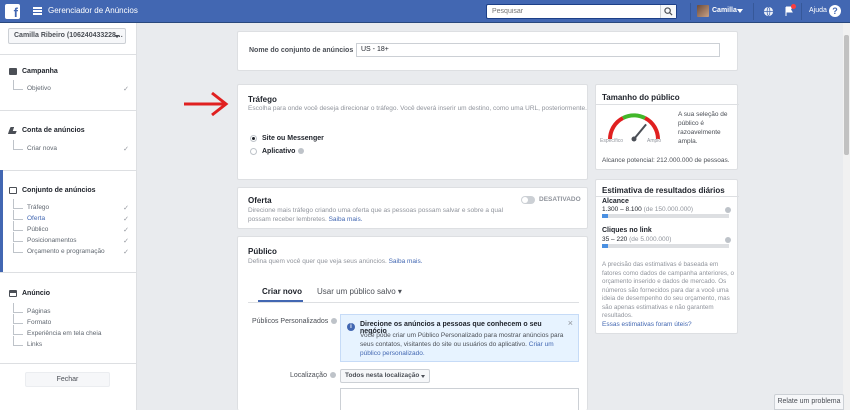 The image size is (850, 410). What do you see at coordinates (38, 207) in the screenshot?
I see `sidebar-item-label: Tráfego` at bounding box center [38, 207].